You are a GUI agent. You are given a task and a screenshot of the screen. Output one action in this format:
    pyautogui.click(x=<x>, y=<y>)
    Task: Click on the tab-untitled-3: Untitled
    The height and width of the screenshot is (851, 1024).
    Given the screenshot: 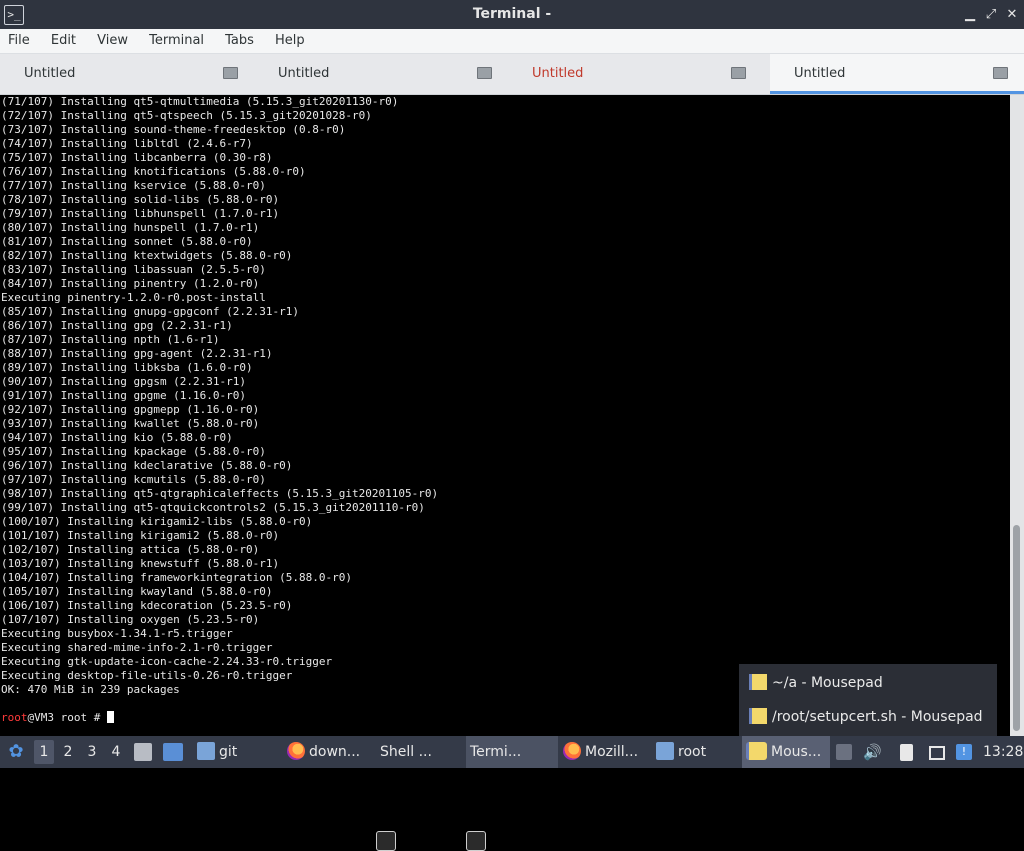 What is the action you would take?
    pyautogui.click(x=635, y=74)
    